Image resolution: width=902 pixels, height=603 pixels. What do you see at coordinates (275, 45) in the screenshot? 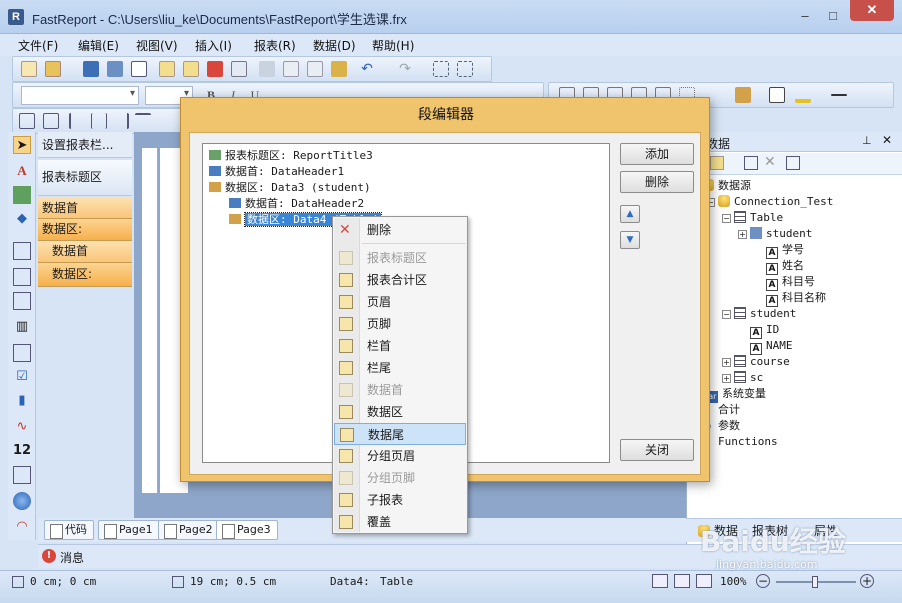
I see `menu-report: 报表(R)` at bounding box center [275, 45].